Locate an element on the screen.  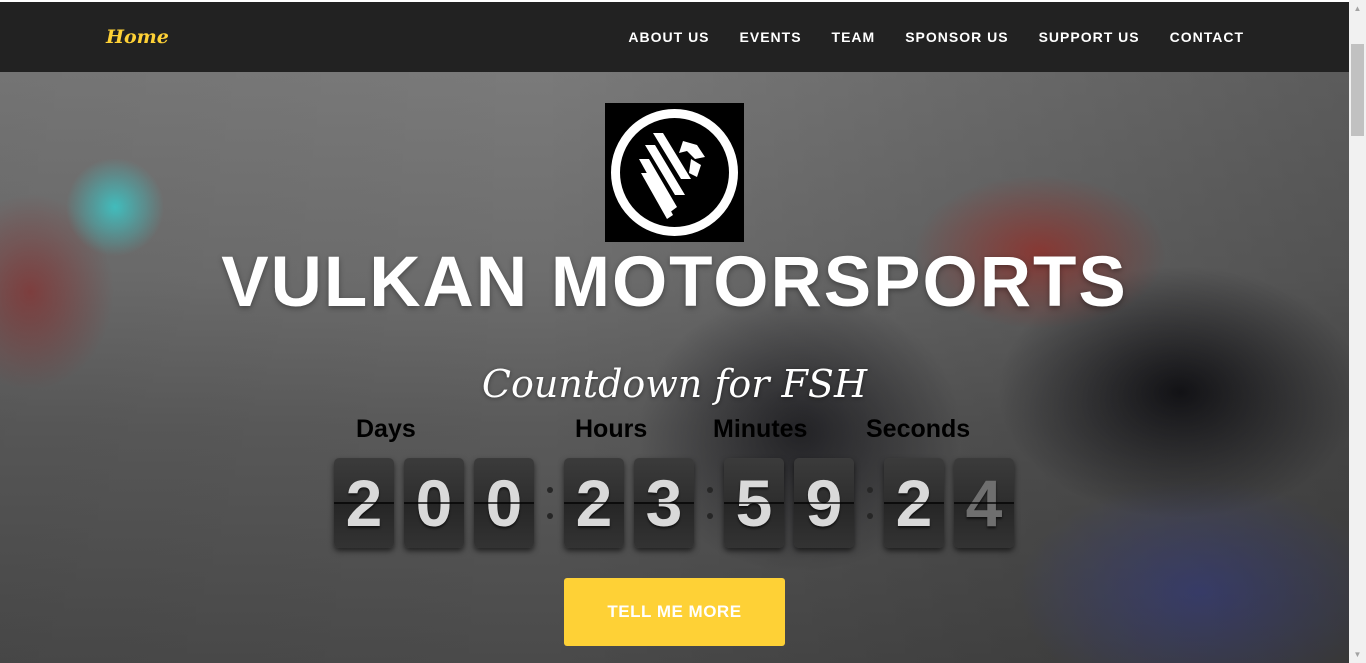
countdown-label-hours: Hours is located at coordinates (611, 429).